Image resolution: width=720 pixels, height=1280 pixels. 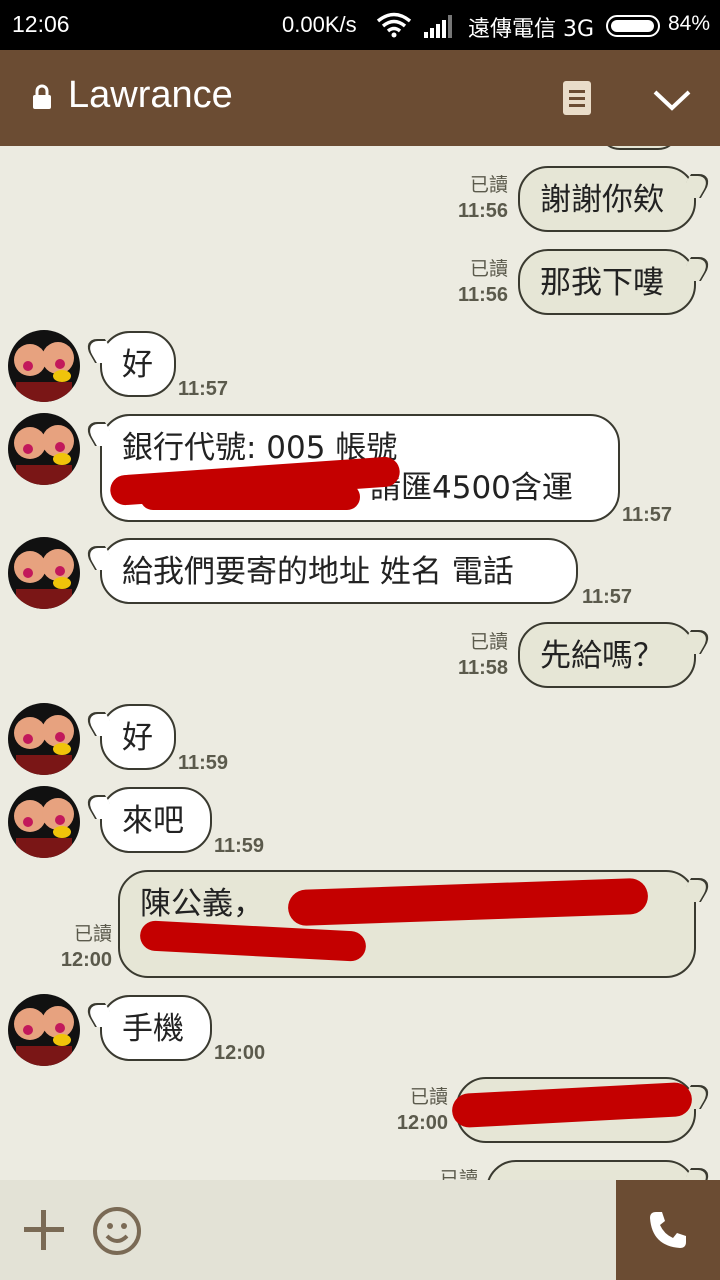 I want to click on message-text: 給我們要寄的地址 姓名 電話, so click(x=318, y=572).